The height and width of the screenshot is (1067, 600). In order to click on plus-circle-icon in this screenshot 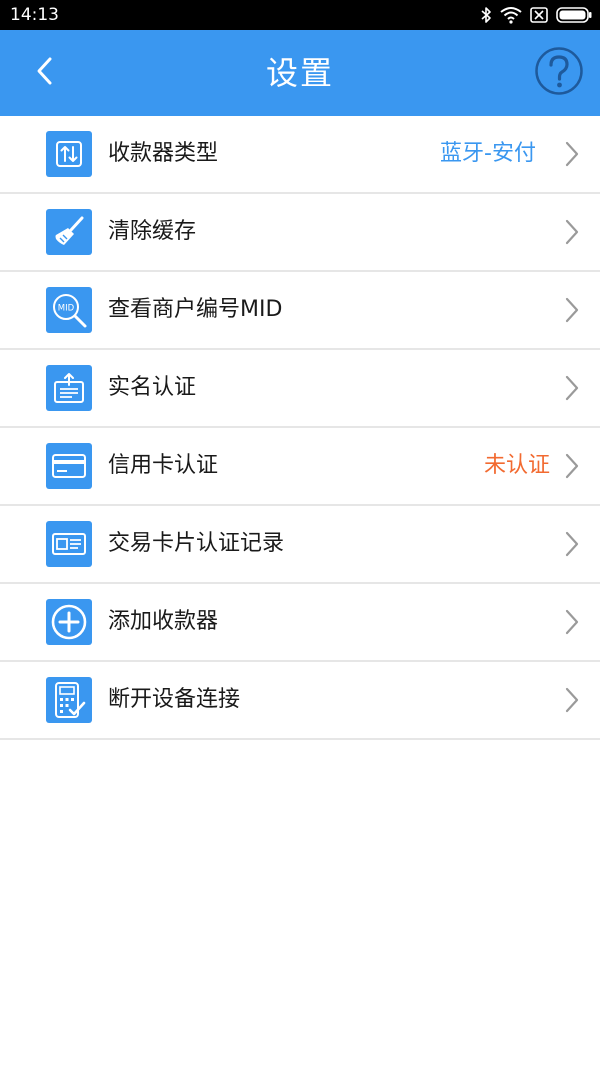, I will do `click(69, 622)`.